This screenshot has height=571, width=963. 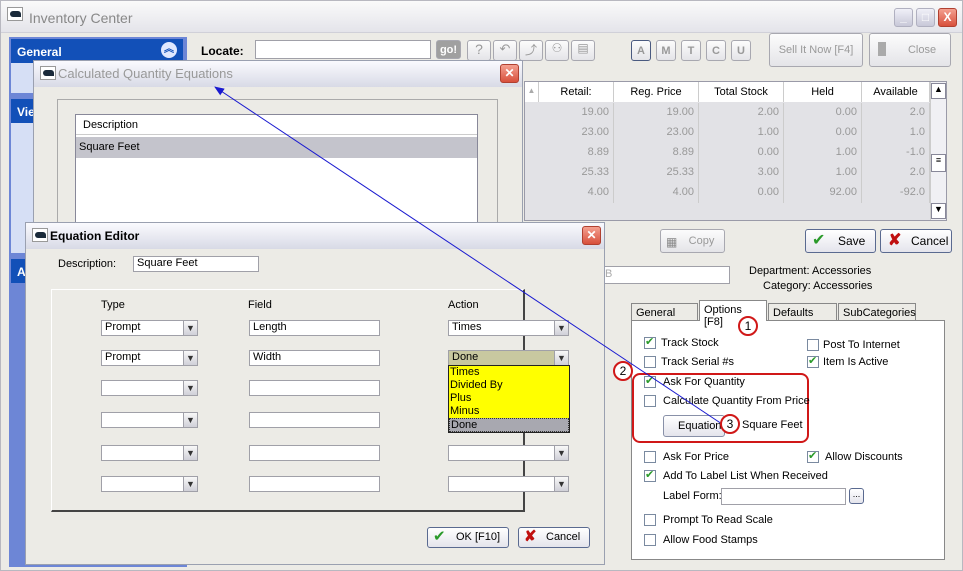 What do you see at coordinates (196, 264) in the screenshot?
I see `description-input: Square Feet` at bounding box center [196, 264].